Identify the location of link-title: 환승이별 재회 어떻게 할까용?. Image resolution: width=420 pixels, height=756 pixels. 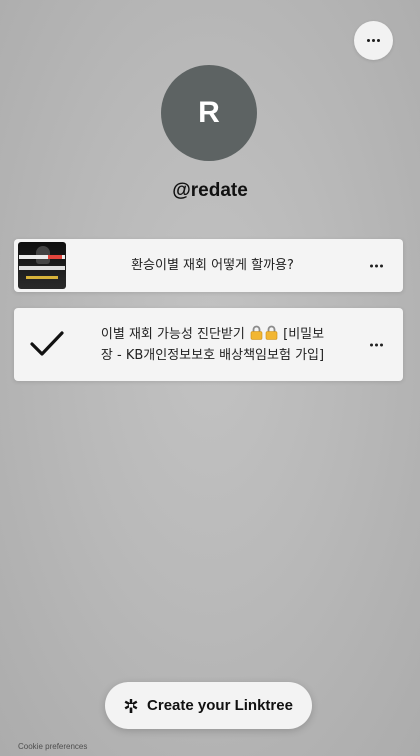
(212, 265).